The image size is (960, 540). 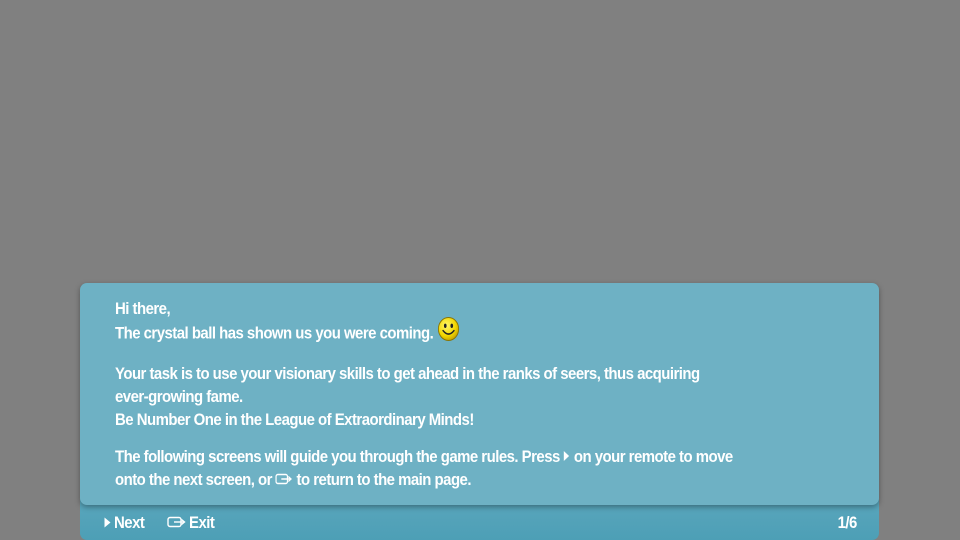 What do you see at coordinates (193, 479) in the screenshot?
I see `guide-text-2a: onto the next screen, or` at bounding box center [193, 479].